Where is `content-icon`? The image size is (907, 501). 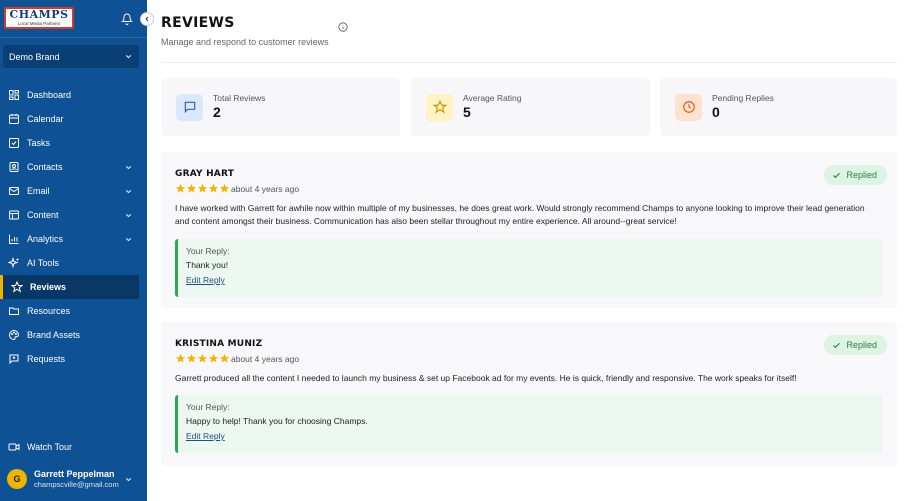 content-icon is located at coordinates (14, 215).